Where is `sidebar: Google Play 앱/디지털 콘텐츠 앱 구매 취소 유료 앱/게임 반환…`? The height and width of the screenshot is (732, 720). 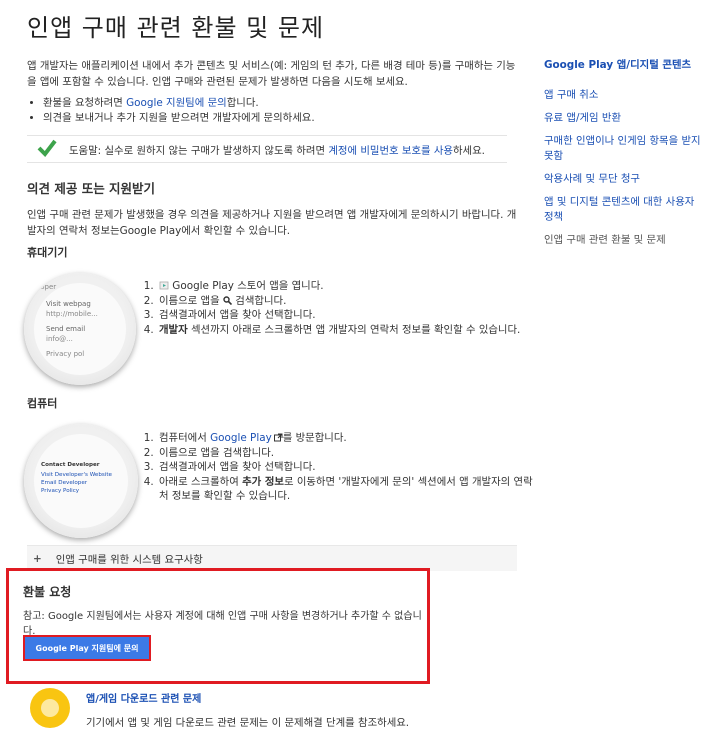 sidebar: Google Play 앱/디지털 콘텐츠 앱 구매 취소 유료 앱/게임 반환… is located at coordinates (624, 157).